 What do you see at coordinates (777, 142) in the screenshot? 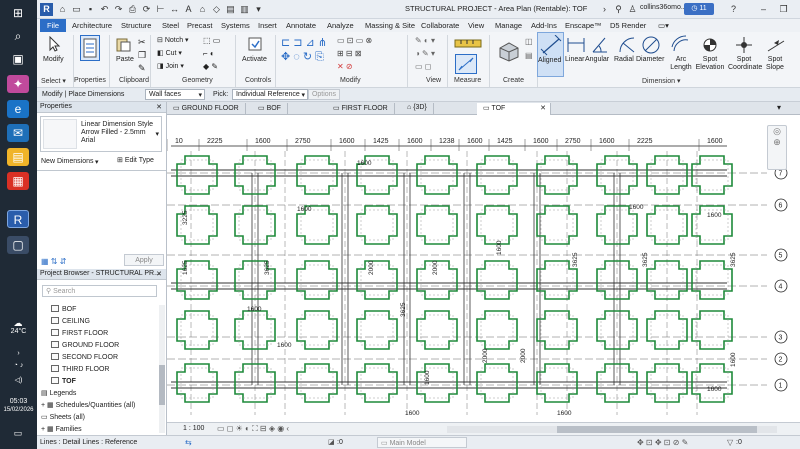
I see `zoom-icon: ⊕` at bounding box center [777, 142].